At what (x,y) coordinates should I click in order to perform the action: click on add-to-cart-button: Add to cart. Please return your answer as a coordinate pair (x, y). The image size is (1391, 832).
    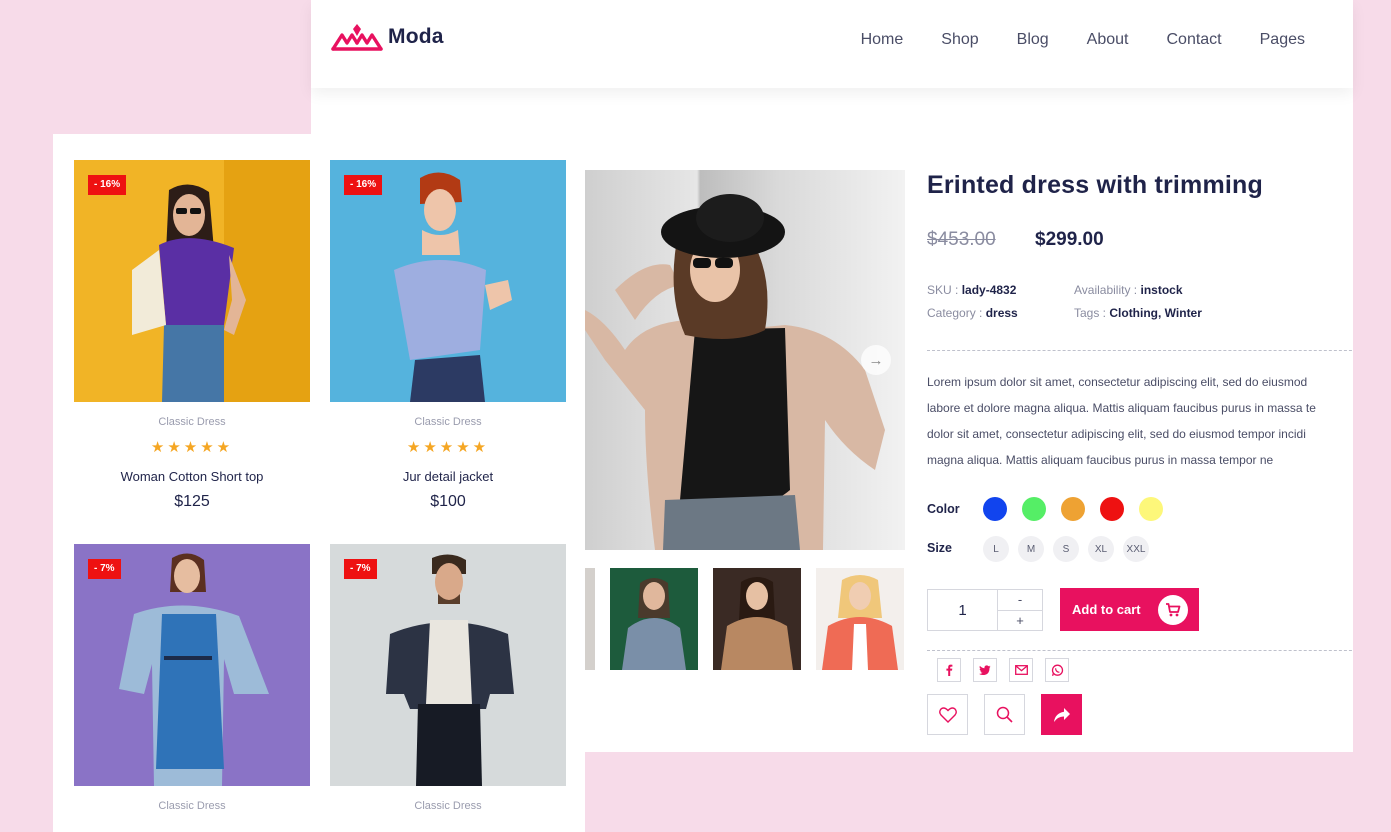
    Looking at the image, I should click on (1129, 609).